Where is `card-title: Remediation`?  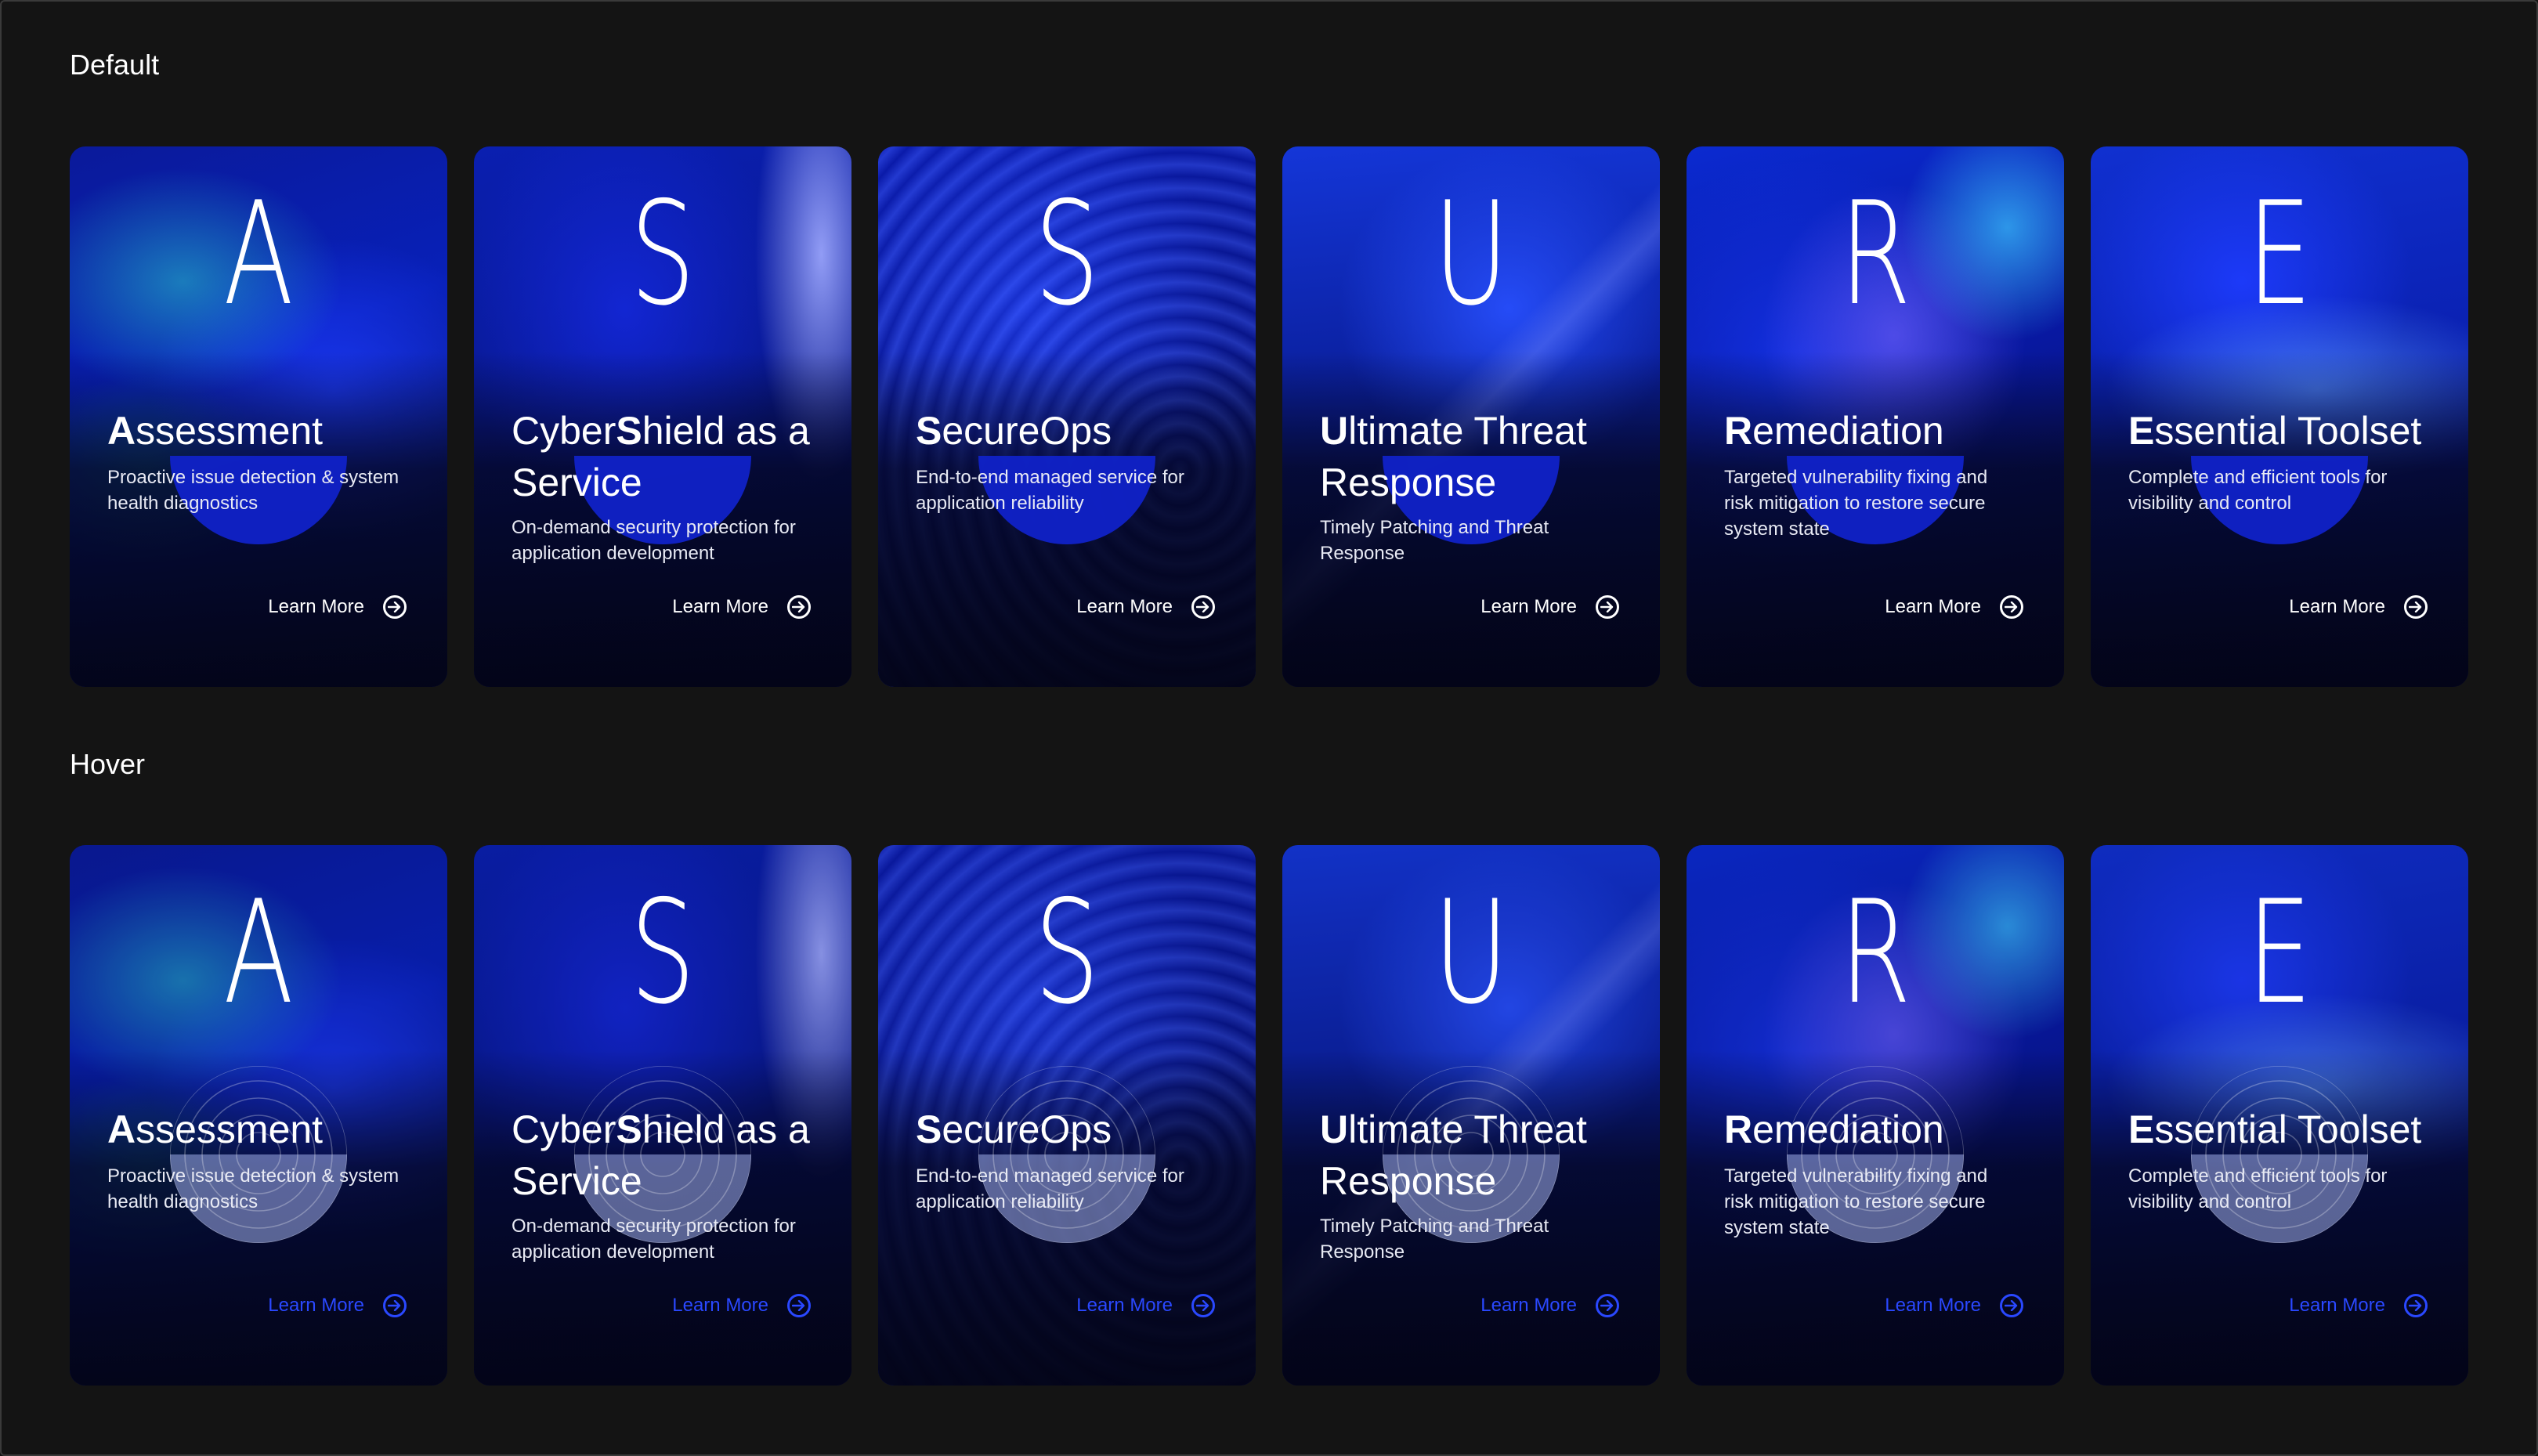
card-title: Remediation is located at coordinates (1880, 1129).